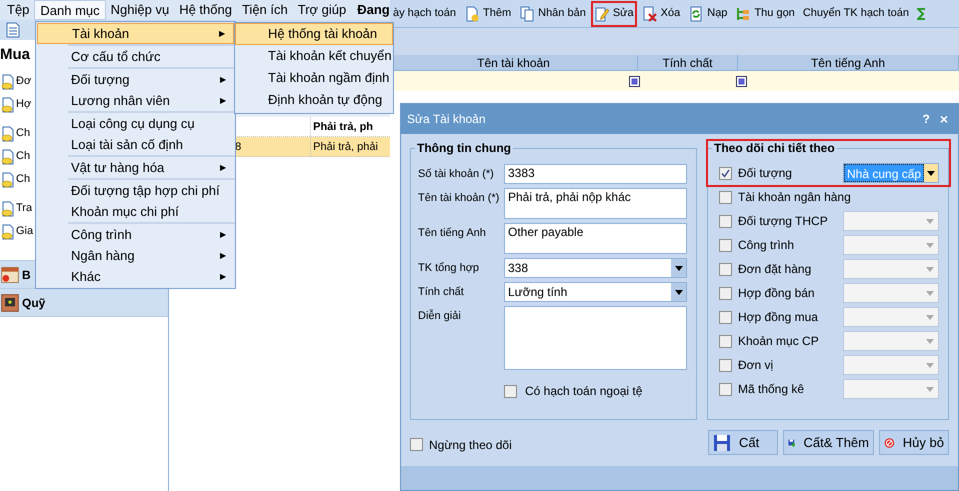 This screenshot has width=959, height=491. I want to click on sidebar-title: Mua, so click(15, 55).